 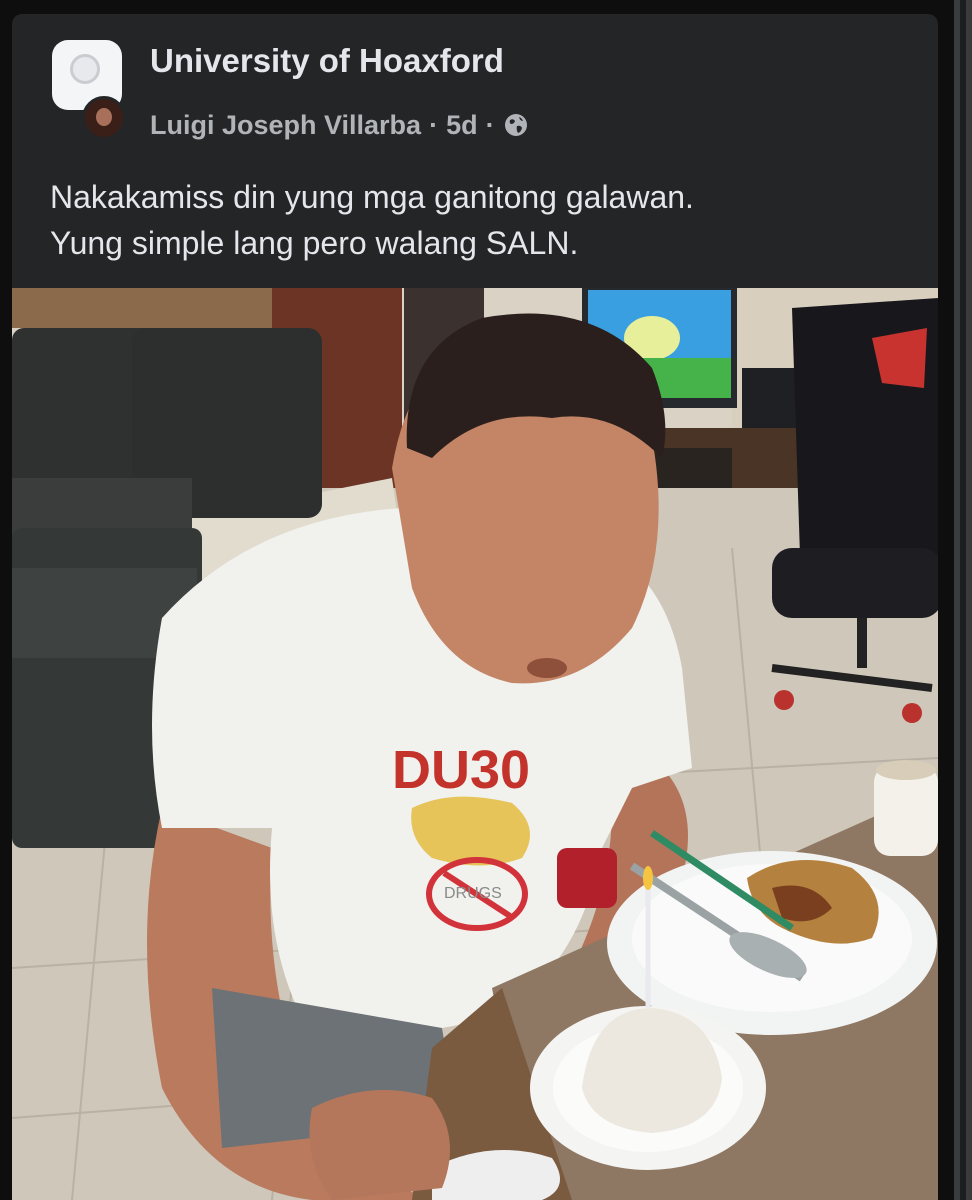 I want to click on candle-flame, so click(x=648, y=878).